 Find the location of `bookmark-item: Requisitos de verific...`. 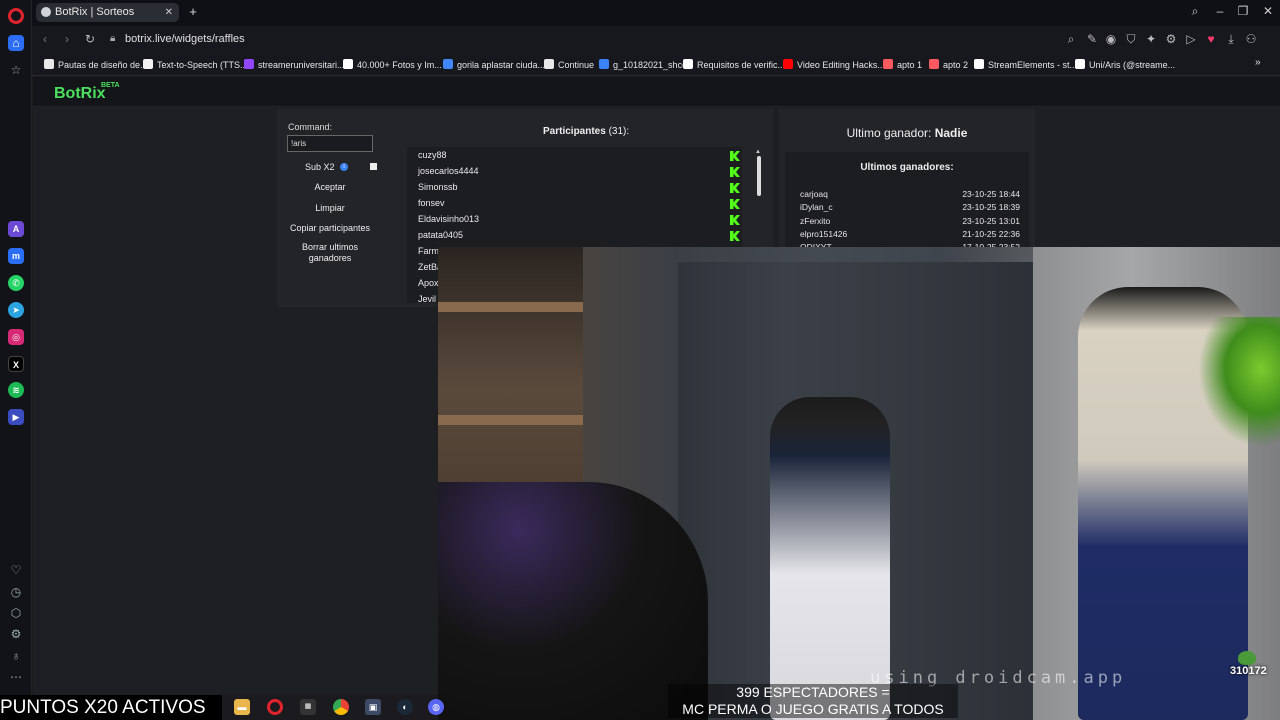

bookmark-item: Requisitos de verific... is located at coordinates (734, 64).